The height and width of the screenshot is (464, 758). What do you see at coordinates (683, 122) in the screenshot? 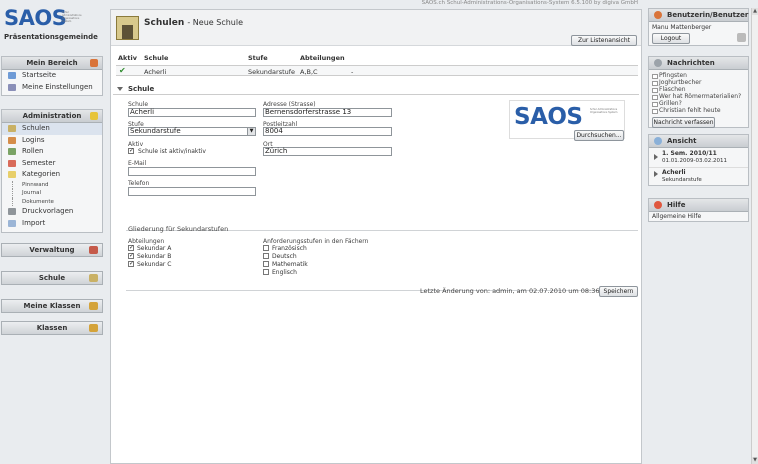
I see `compose-message-button: Nachricht verfassen` at bounding box center [683, 122].